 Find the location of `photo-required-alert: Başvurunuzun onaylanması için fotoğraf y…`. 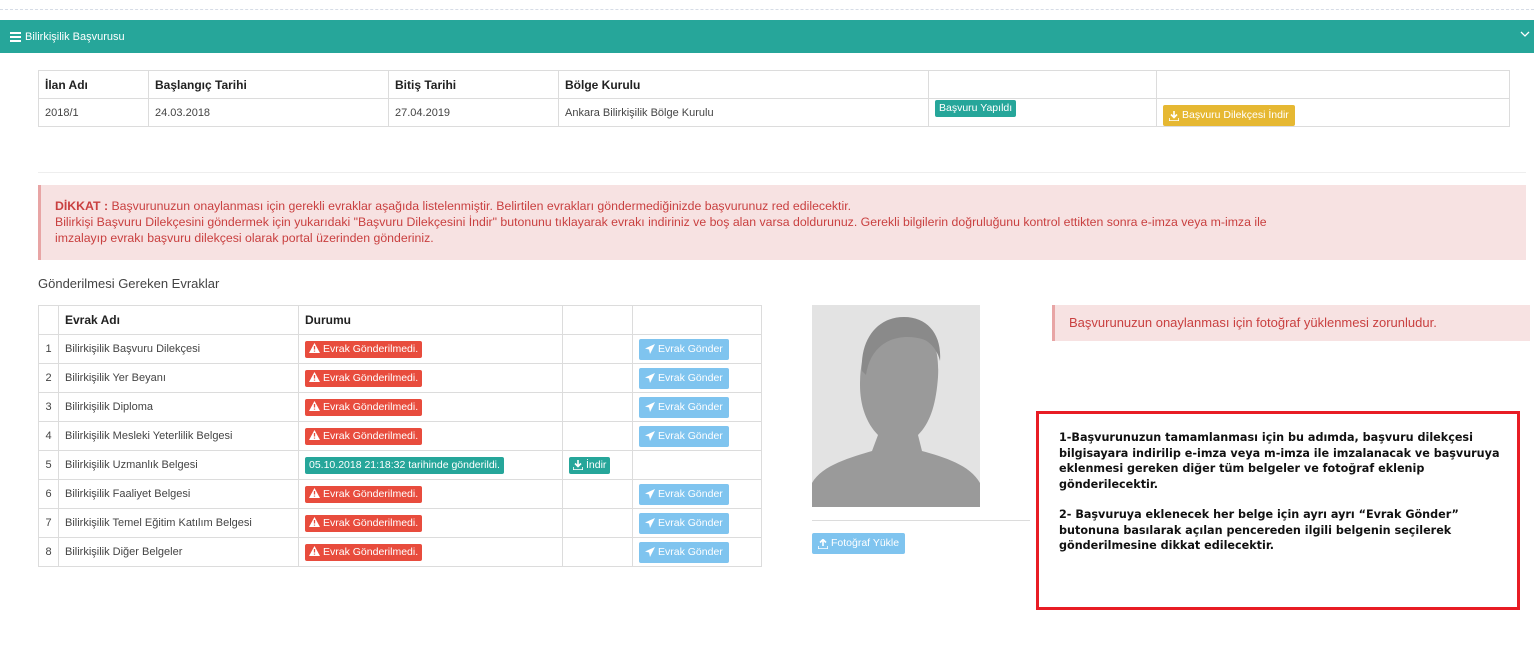

photo-required-alert: Başvurunuzun onaylanması için fotoğraf y… is located at coordinates (1291, 323).